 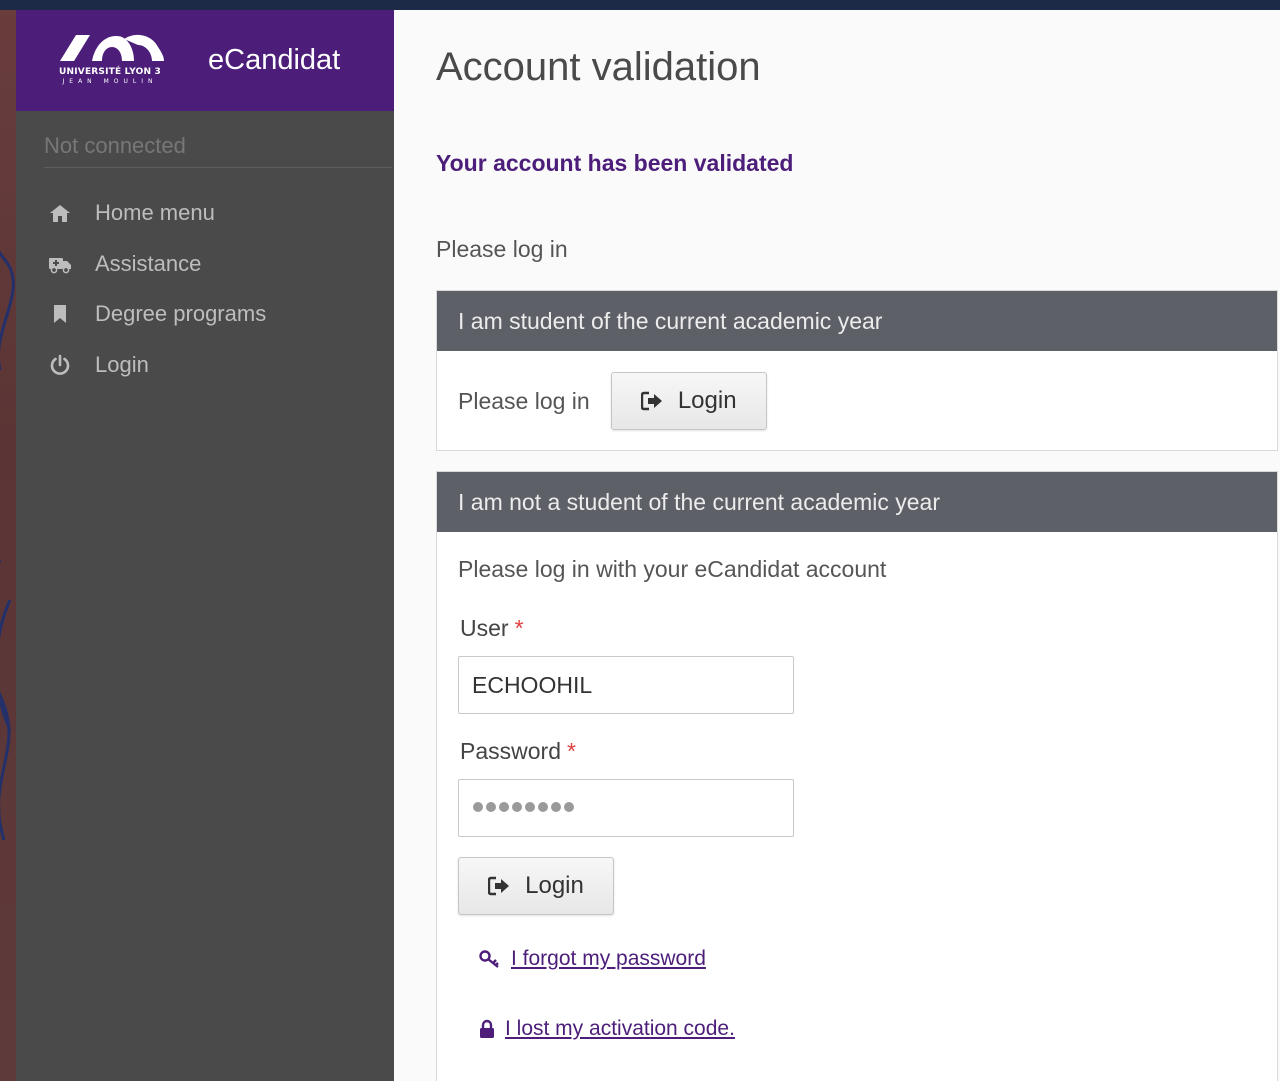 What do you see at coordinates (554, 885) in the screenshot?
I see `account-login-button-label: Login` at bounding box center [554, 885].